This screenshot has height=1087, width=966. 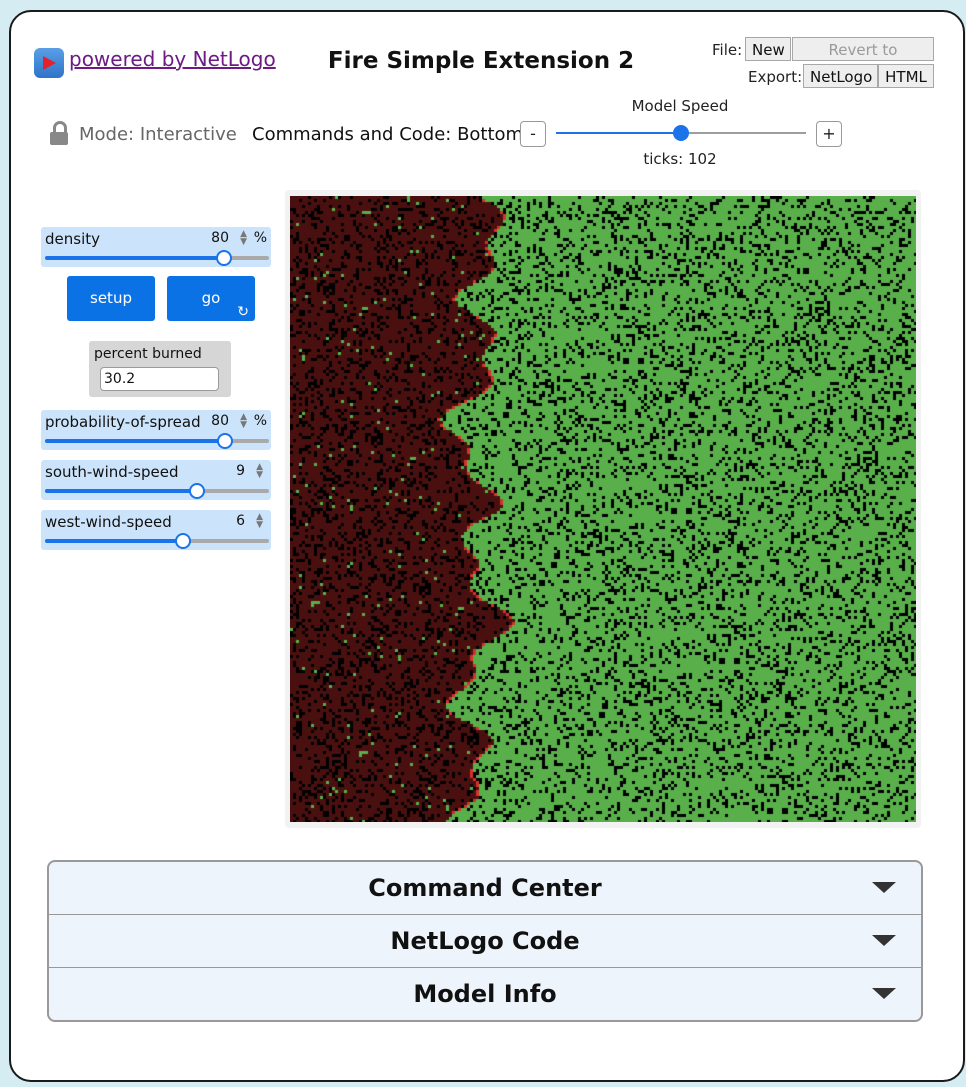 What do you see at coordinates (240, 471) in the screenshot?
I see `slider-value: 9` at bounding box center [240, 471].